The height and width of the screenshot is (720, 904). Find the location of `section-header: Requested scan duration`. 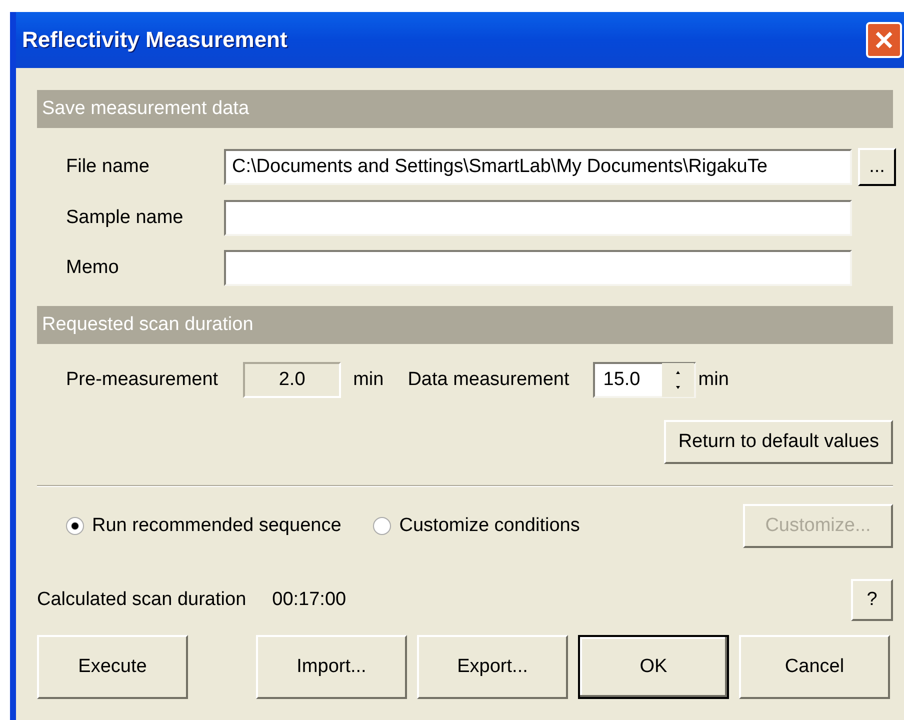

section-header: Requested scan duration is located at coordinates (465, 325).